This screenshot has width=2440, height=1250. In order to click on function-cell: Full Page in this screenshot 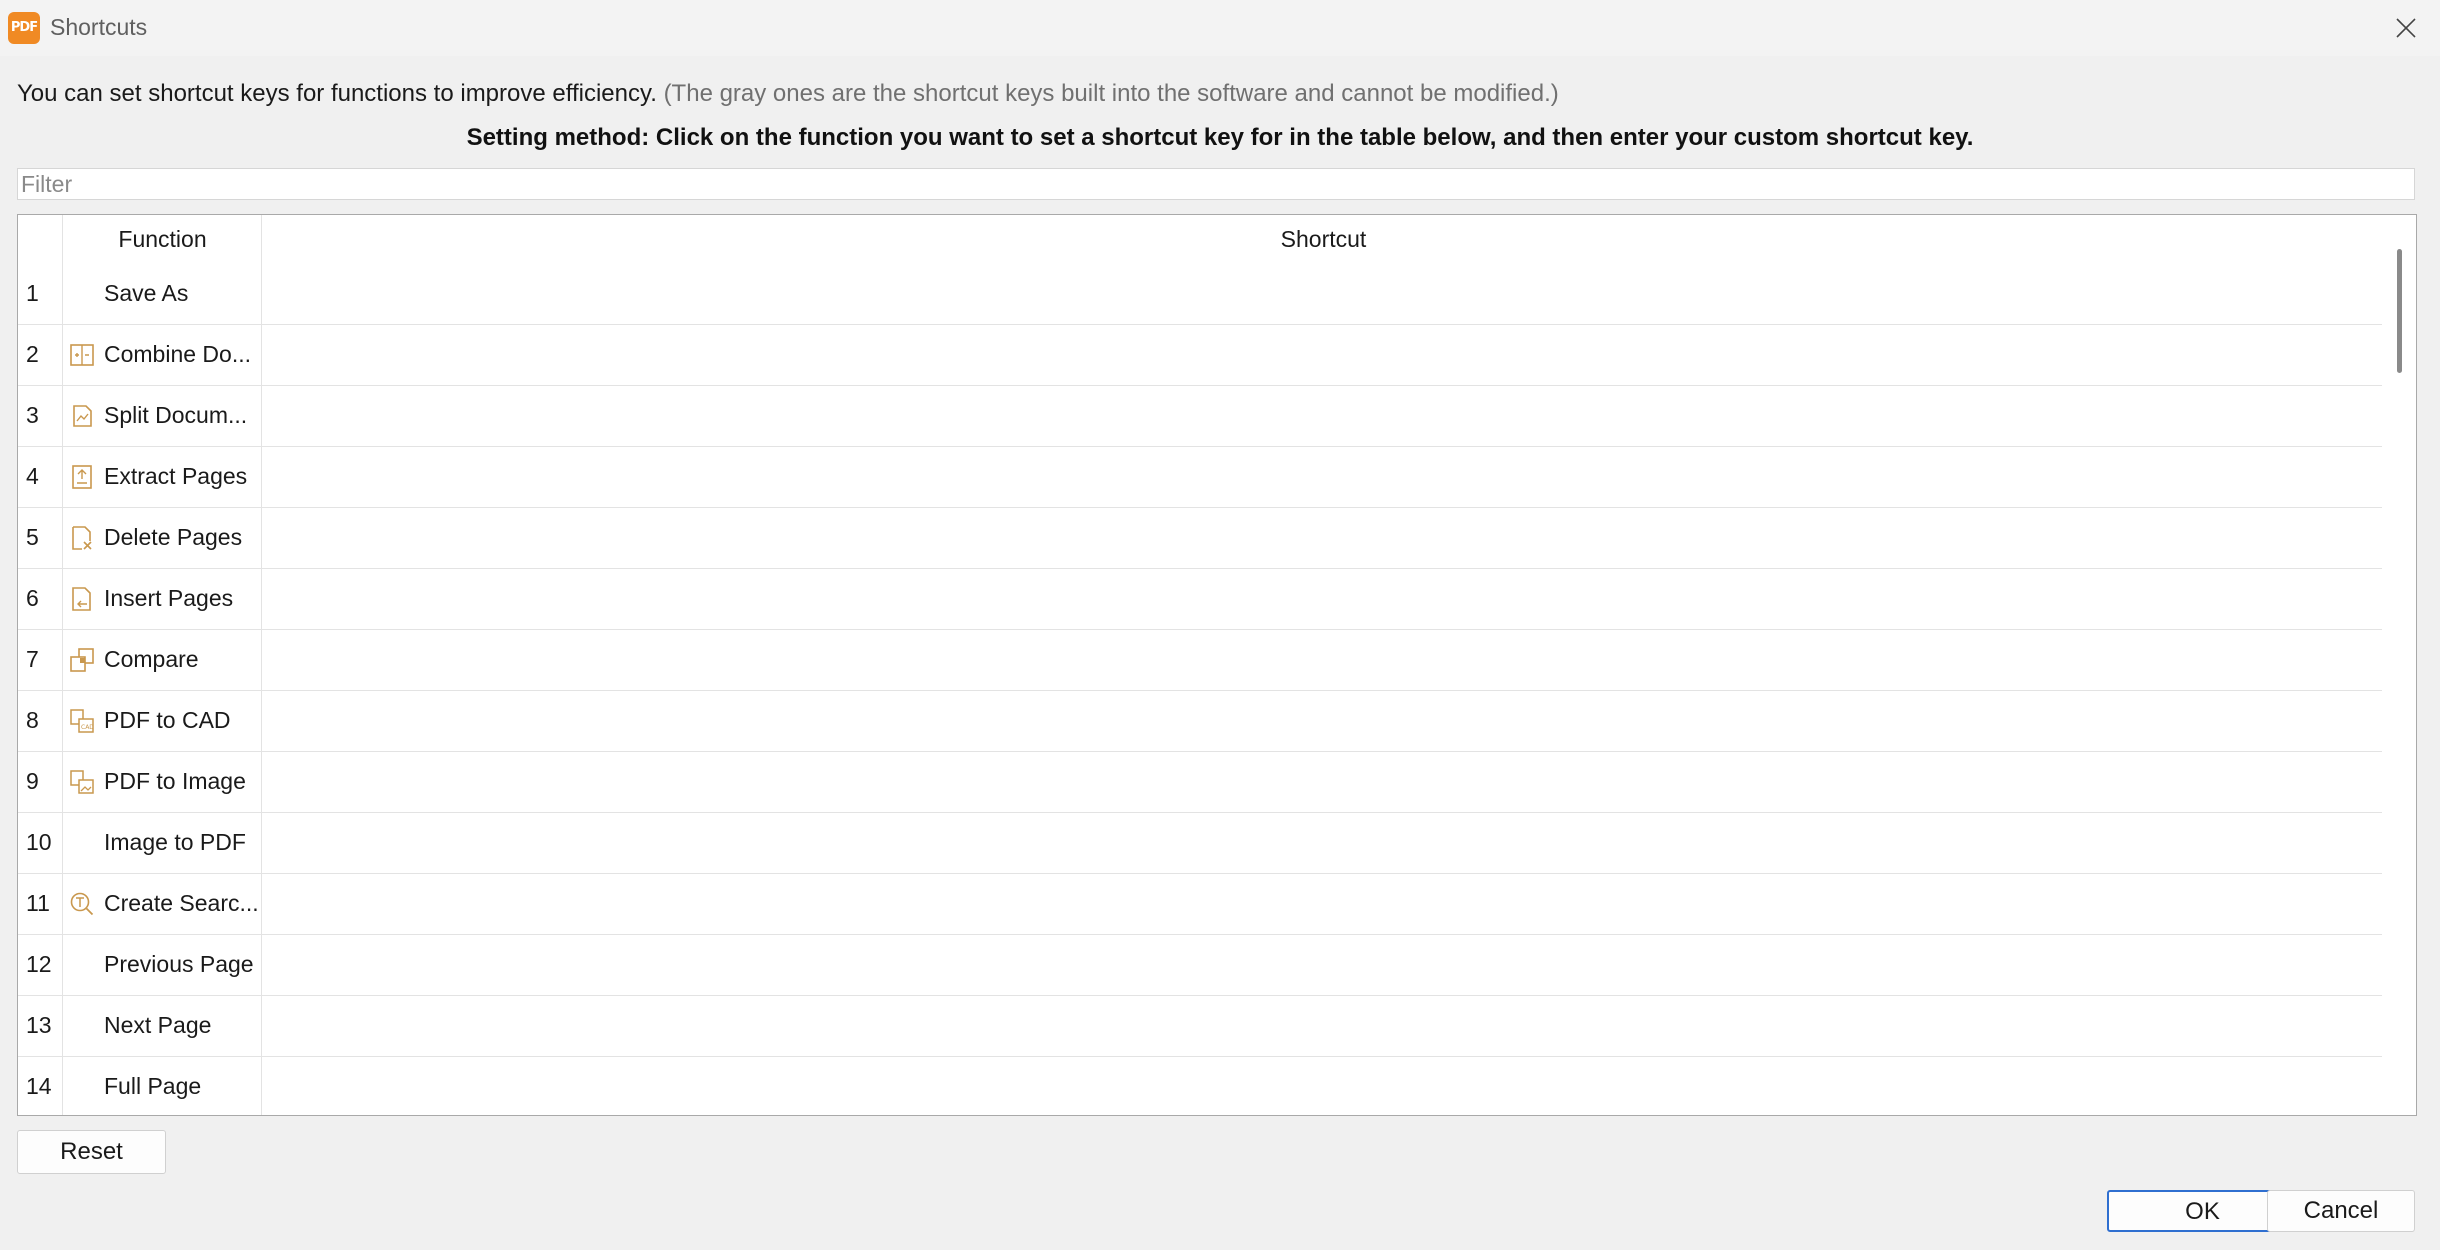, I will do `click(161, 1085)`.